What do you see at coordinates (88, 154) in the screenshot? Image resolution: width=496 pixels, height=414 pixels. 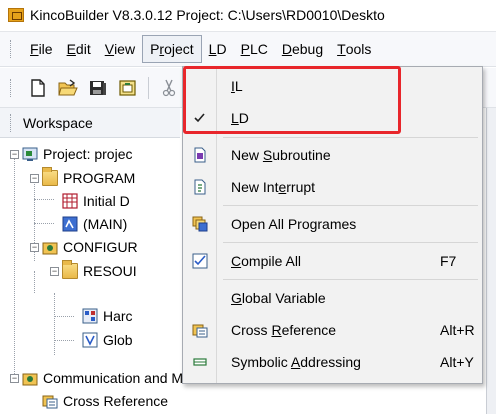 I see `tree-item-label: Project: projec` at bounding box center [88, 154].